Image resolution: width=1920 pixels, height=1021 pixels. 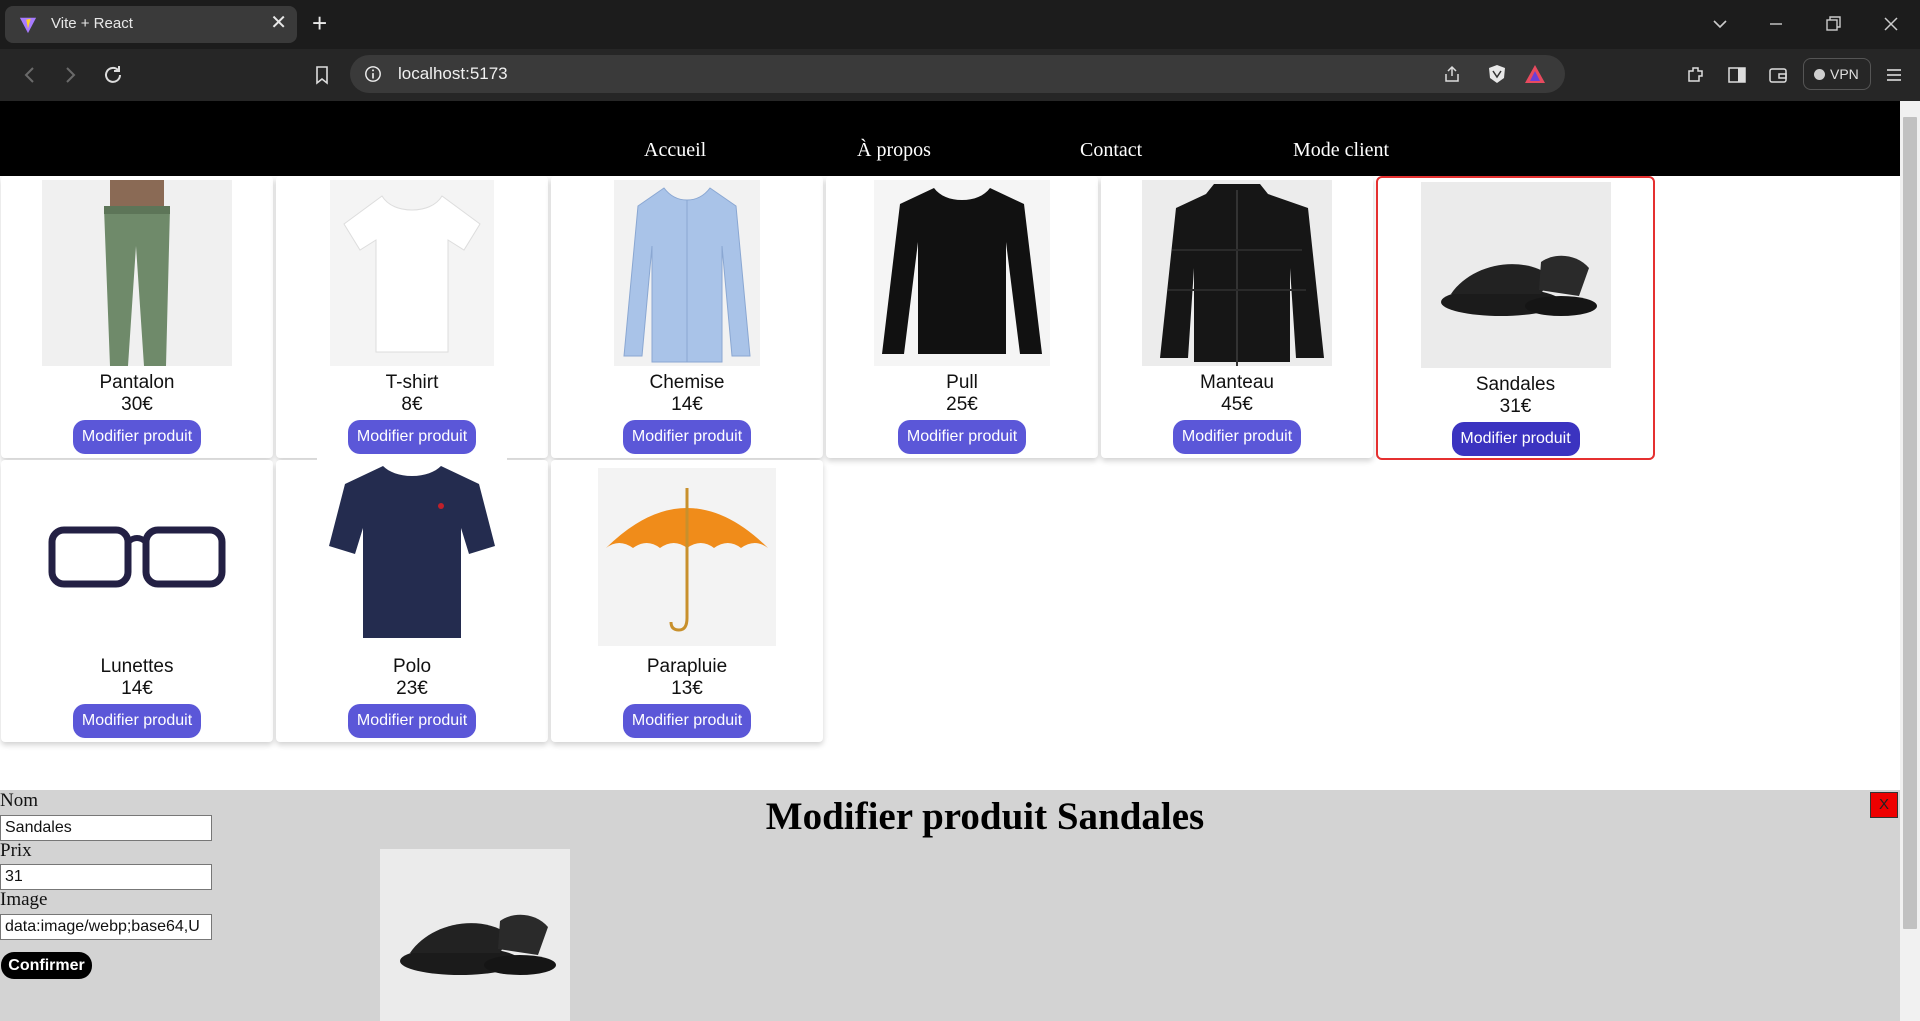 What do you see at coordinates (92, 23) in the screenshot?
I see `tab-title: Vite + React` at bounding box center [92, 23].